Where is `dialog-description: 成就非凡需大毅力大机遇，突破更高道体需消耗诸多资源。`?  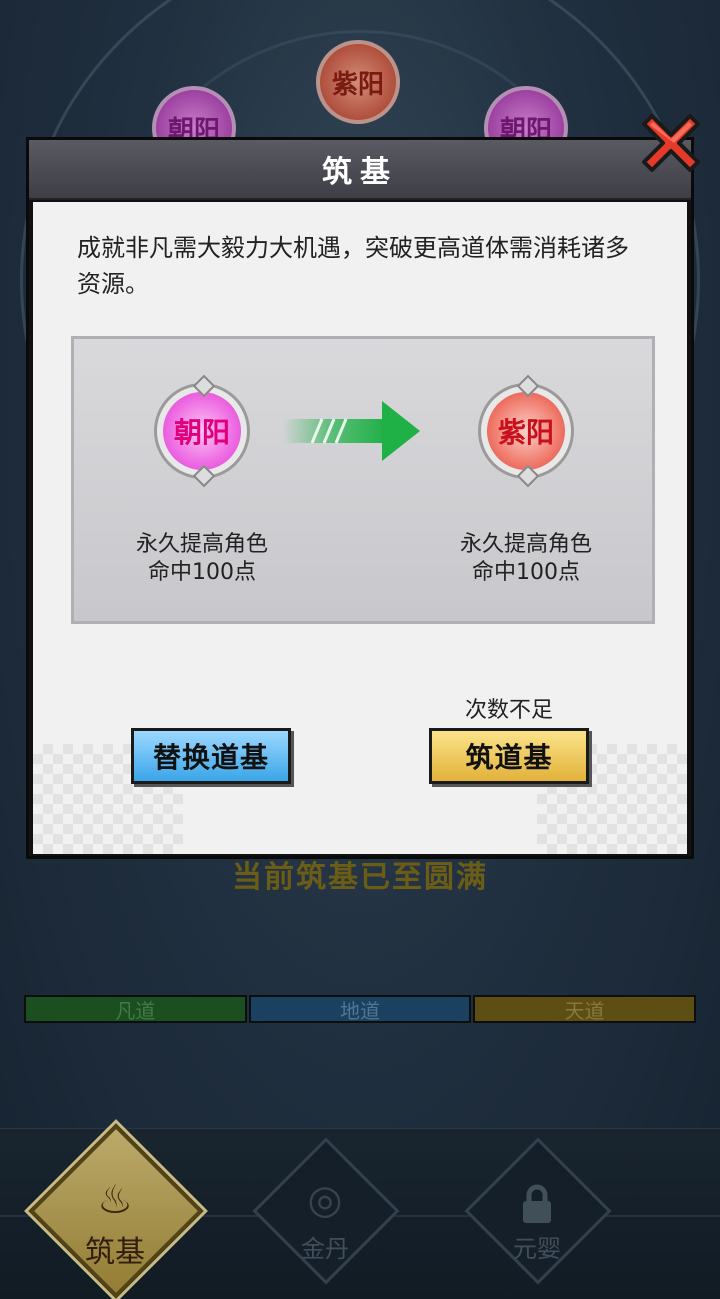
dialog-description: 成就非凡需大毅力大机遇，突破更高道体需消耗诸多资源。 is located at coordinates (353, 266).